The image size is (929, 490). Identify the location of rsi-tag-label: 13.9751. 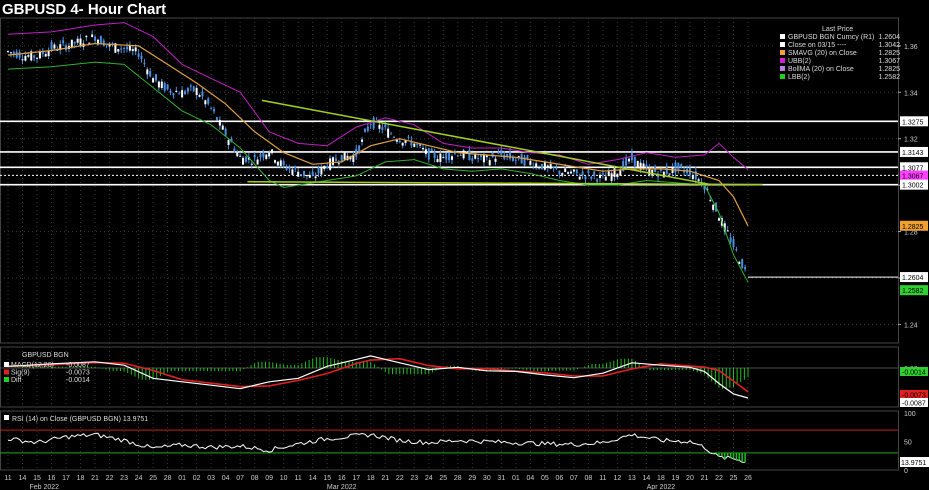
(913, 463).